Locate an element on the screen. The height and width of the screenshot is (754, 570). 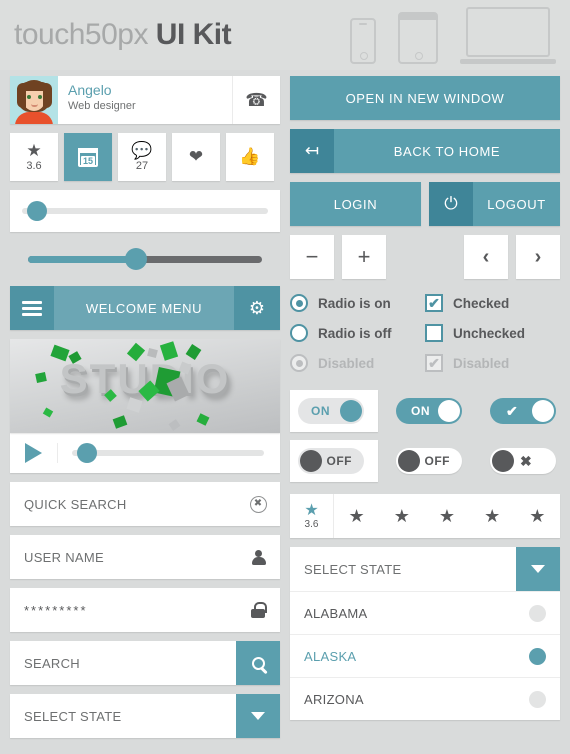
slider-one-track is located at coordinates (145, 211).